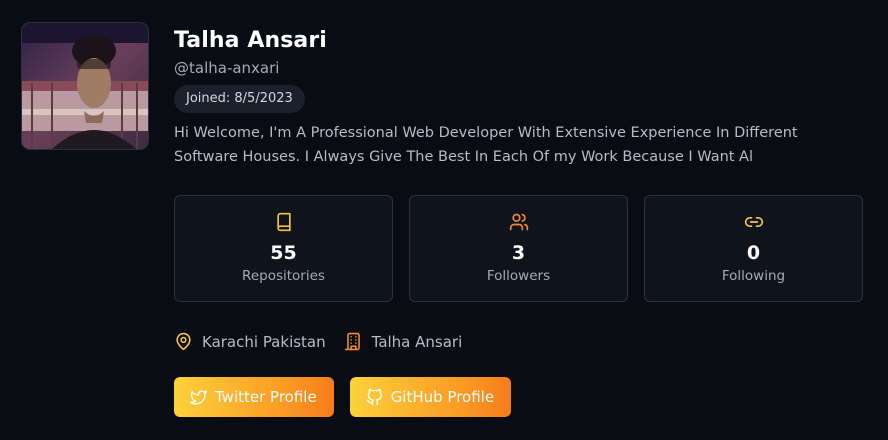 This screenshot has width=888, height=440. What do you see at coordinates (518, 253) in the screenshot?
I see `stat-value-followers: 3` at bounding box center [518, 253].